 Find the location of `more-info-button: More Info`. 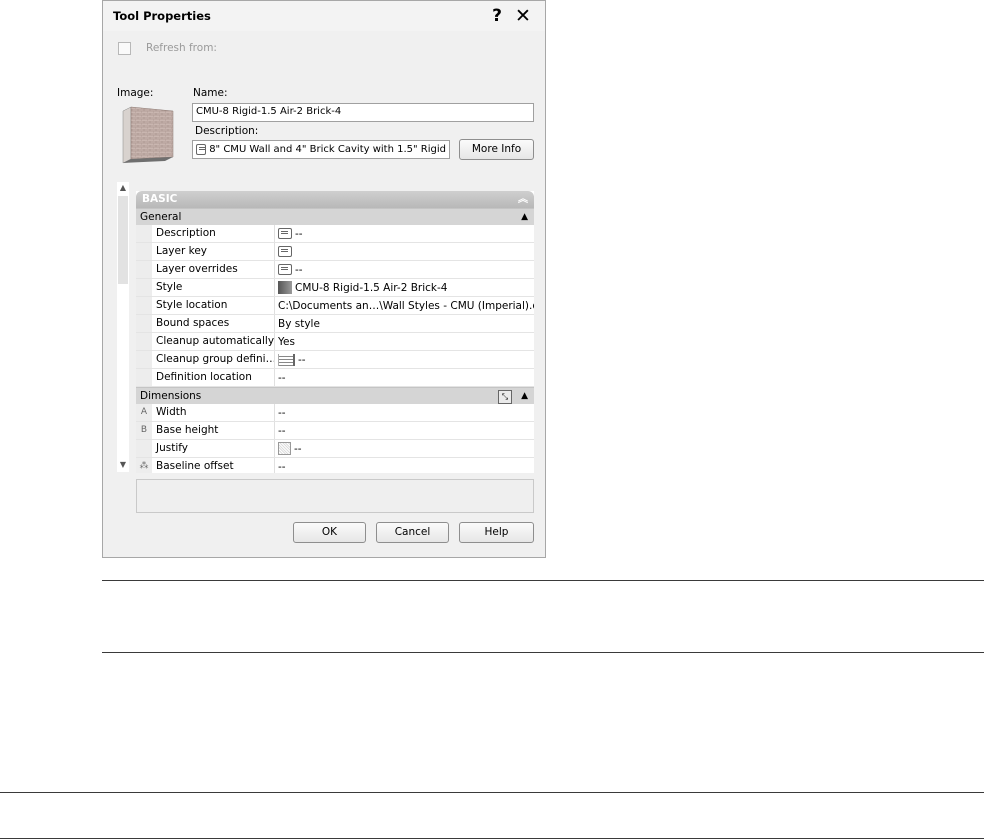

more-info-button: More Info is located at coordinates (496, 149).